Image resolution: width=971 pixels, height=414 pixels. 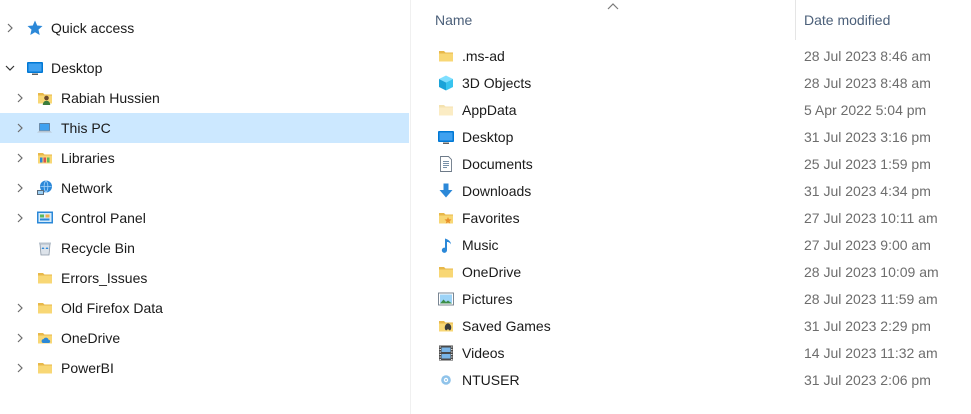 What do you see at coordinates (867, 83) in the screenshot?
I see `file-date-modified: 28 Jul 2023 8:48 am` at bounding box center [867, 83].